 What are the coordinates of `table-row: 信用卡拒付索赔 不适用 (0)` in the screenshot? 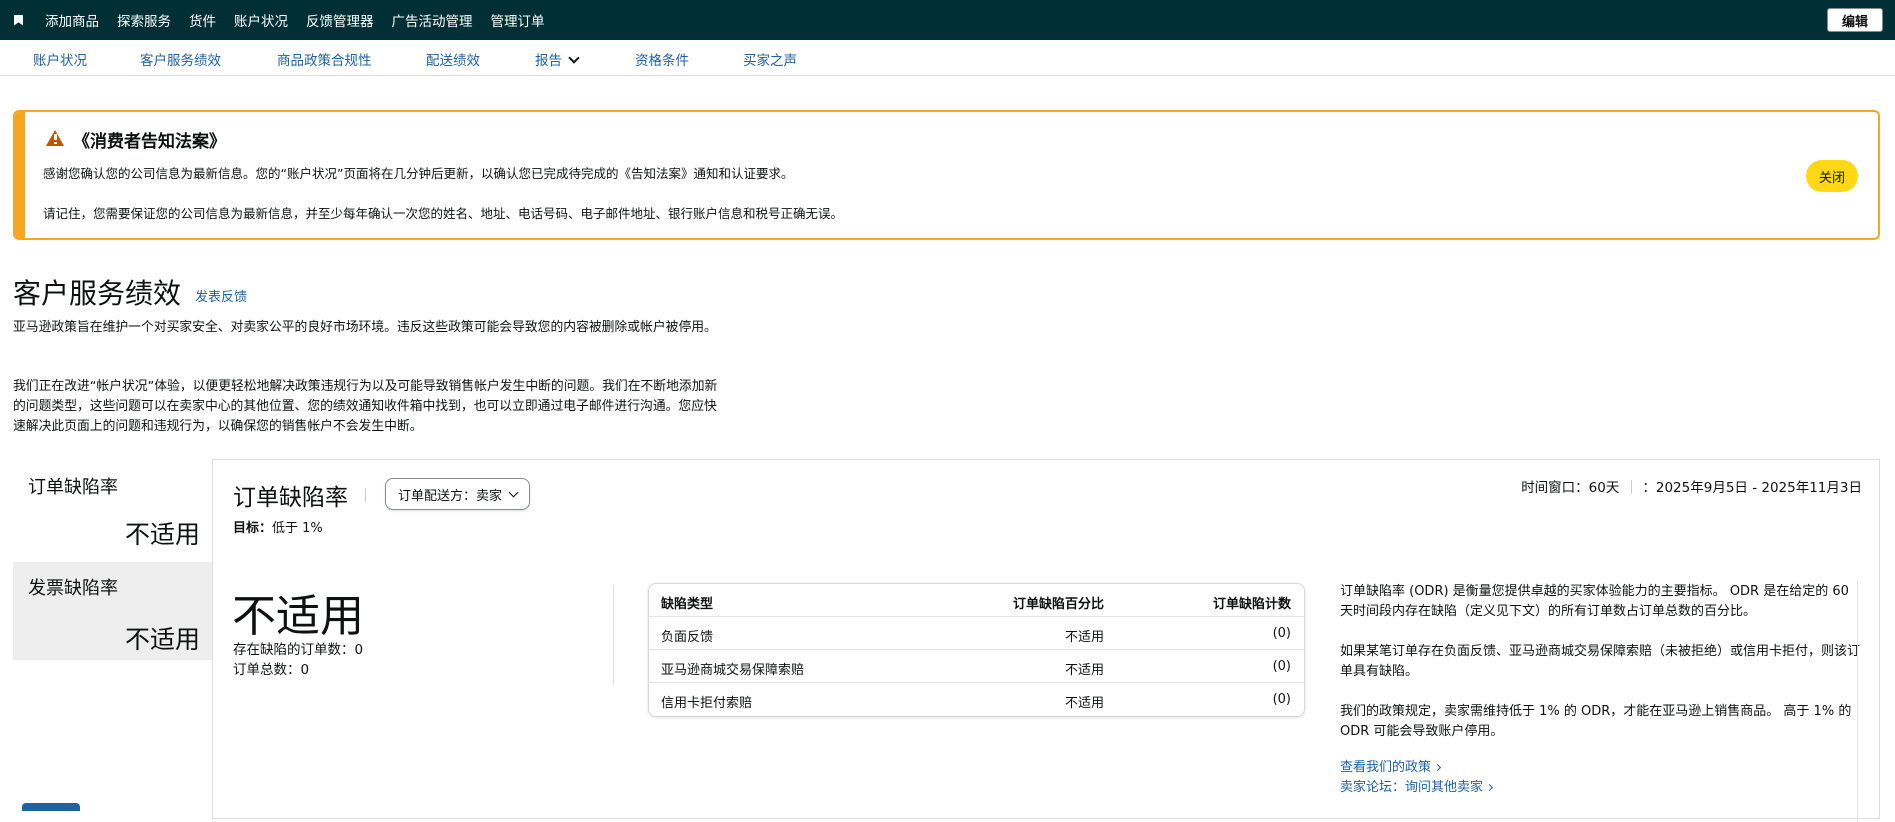 It's located at (976, 699).